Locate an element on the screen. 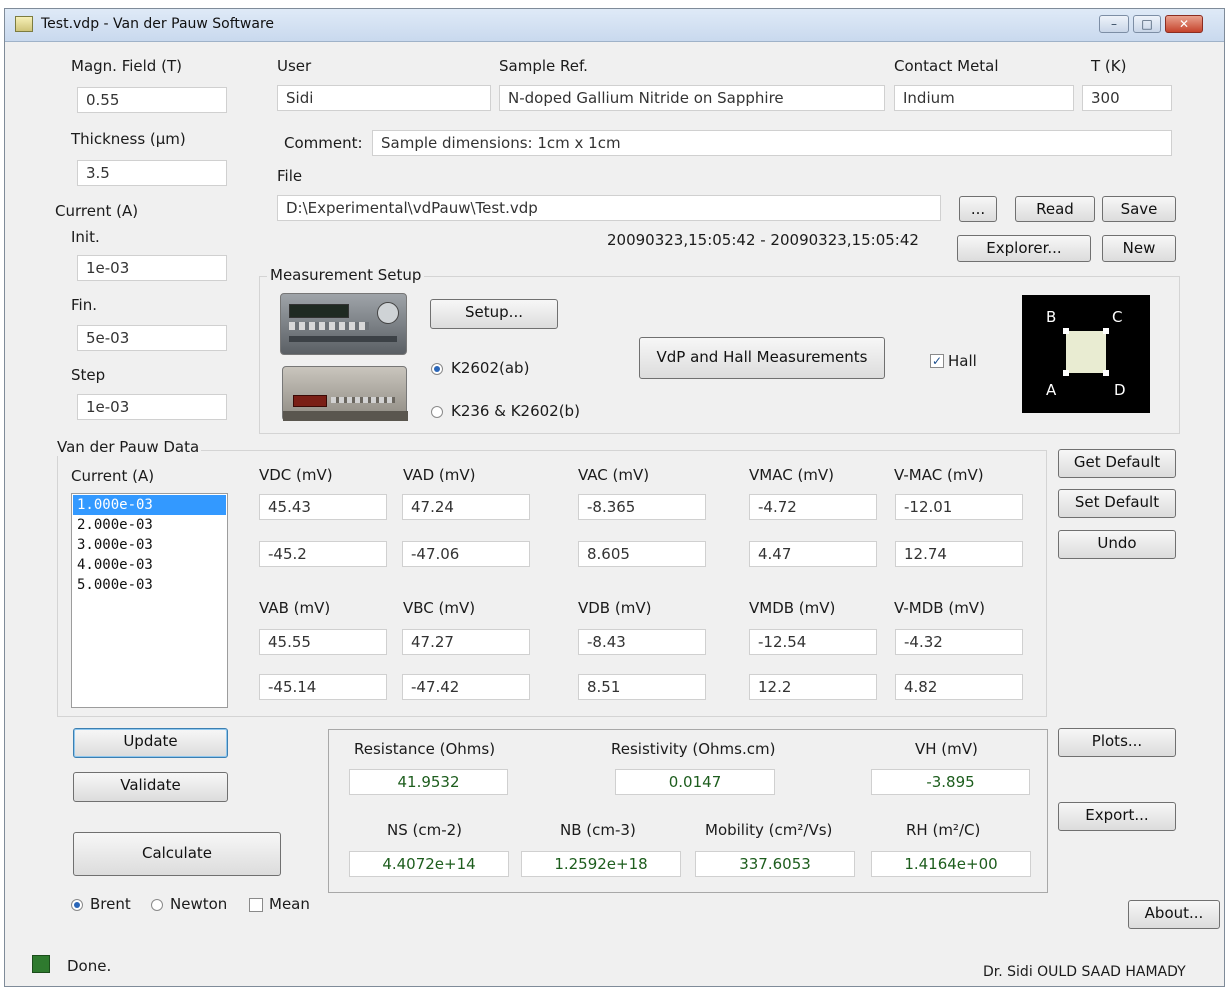 The image size is (1229, 989). user-label: User is located at coordinates (294, 66).